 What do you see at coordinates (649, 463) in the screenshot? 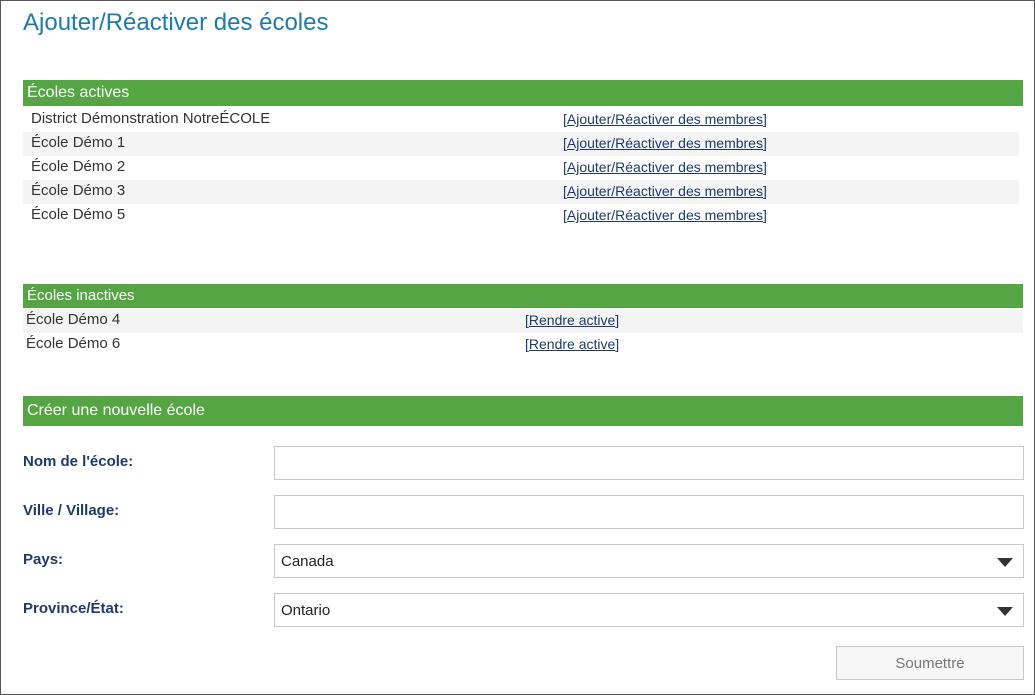
I see `school-name-input` at bounding box center [649, 463].